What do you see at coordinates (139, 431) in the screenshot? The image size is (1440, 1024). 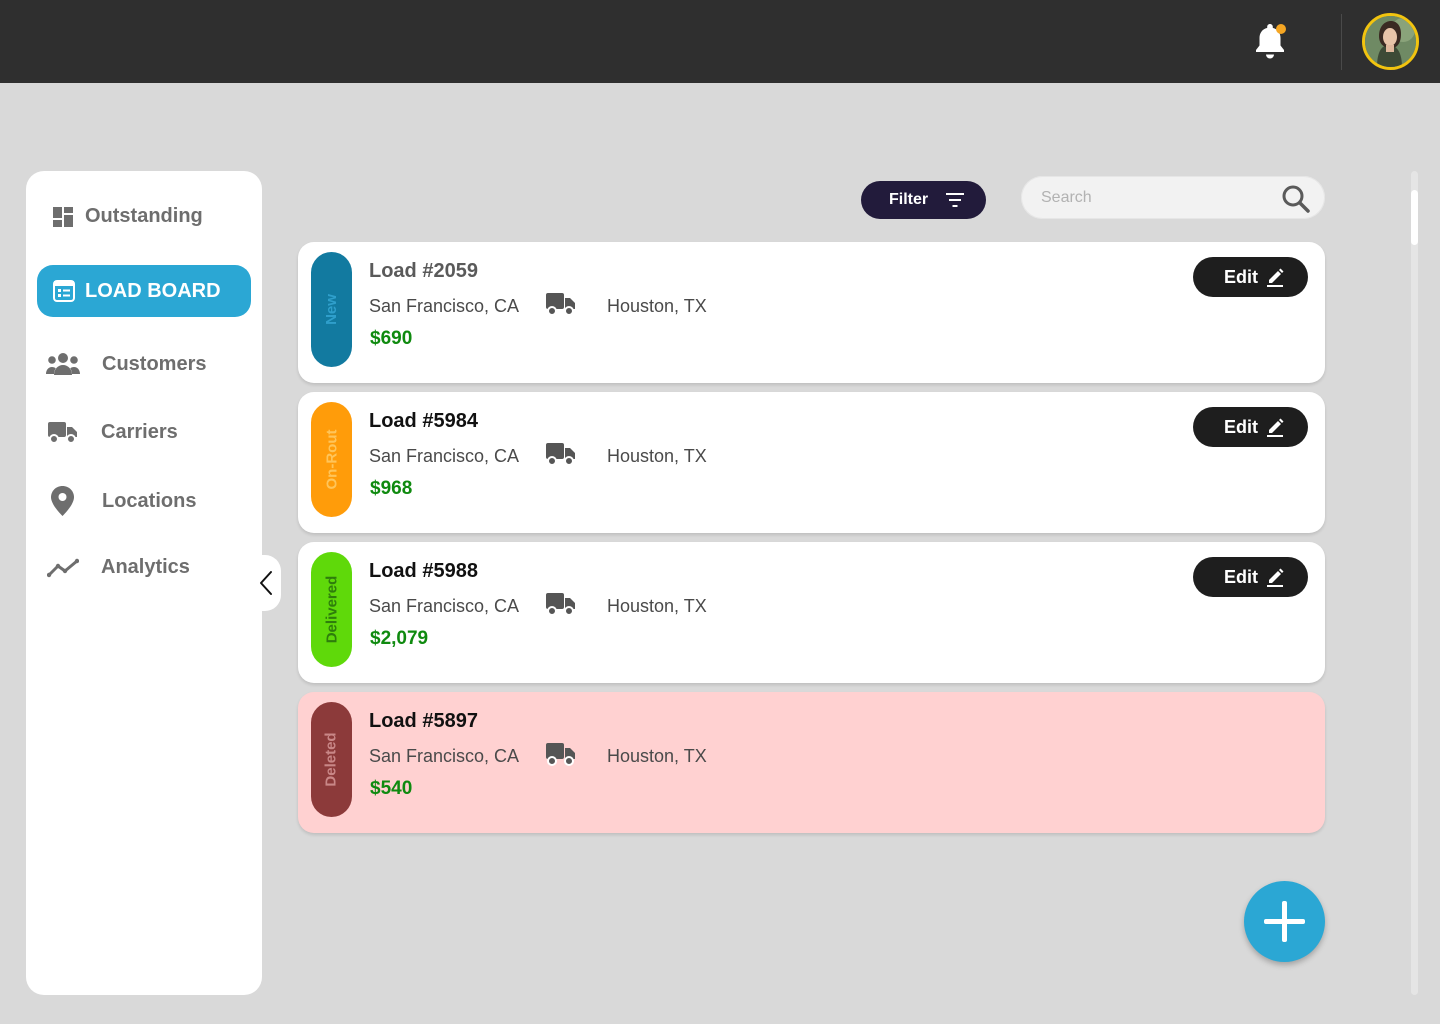 I see `sidebar-item-label: Carriers` at bounding box center [139, 431].